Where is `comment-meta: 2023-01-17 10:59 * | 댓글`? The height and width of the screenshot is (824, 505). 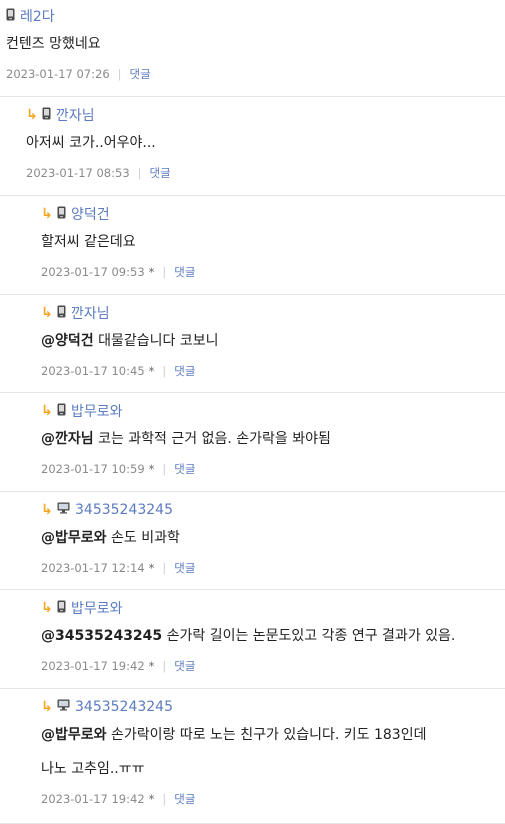
comment-meta: 2023-01-17 10:59 * | 댓글 is located at coordinates (273, 469).